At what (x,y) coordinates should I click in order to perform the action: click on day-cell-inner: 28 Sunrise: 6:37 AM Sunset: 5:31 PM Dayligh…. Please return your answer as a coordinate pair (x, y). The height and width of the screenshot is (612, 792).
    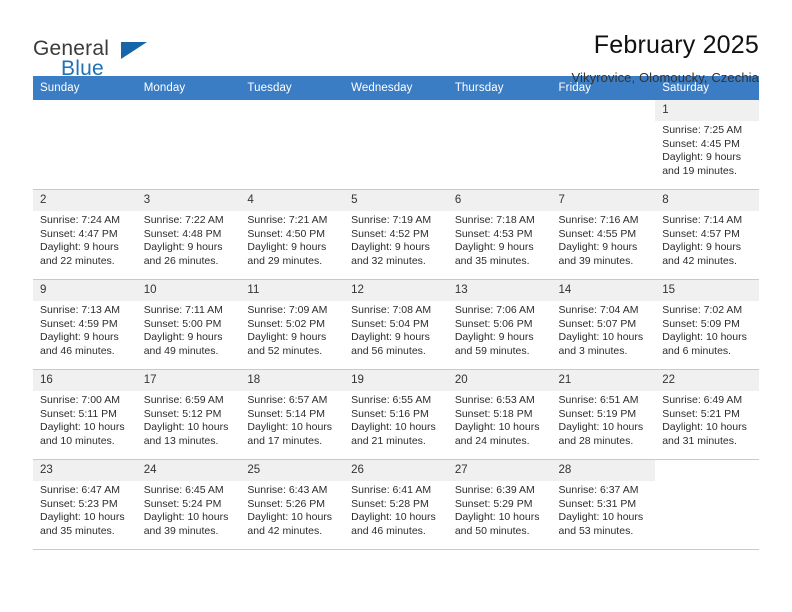
    Looking at the image, I should click on (603, 504).